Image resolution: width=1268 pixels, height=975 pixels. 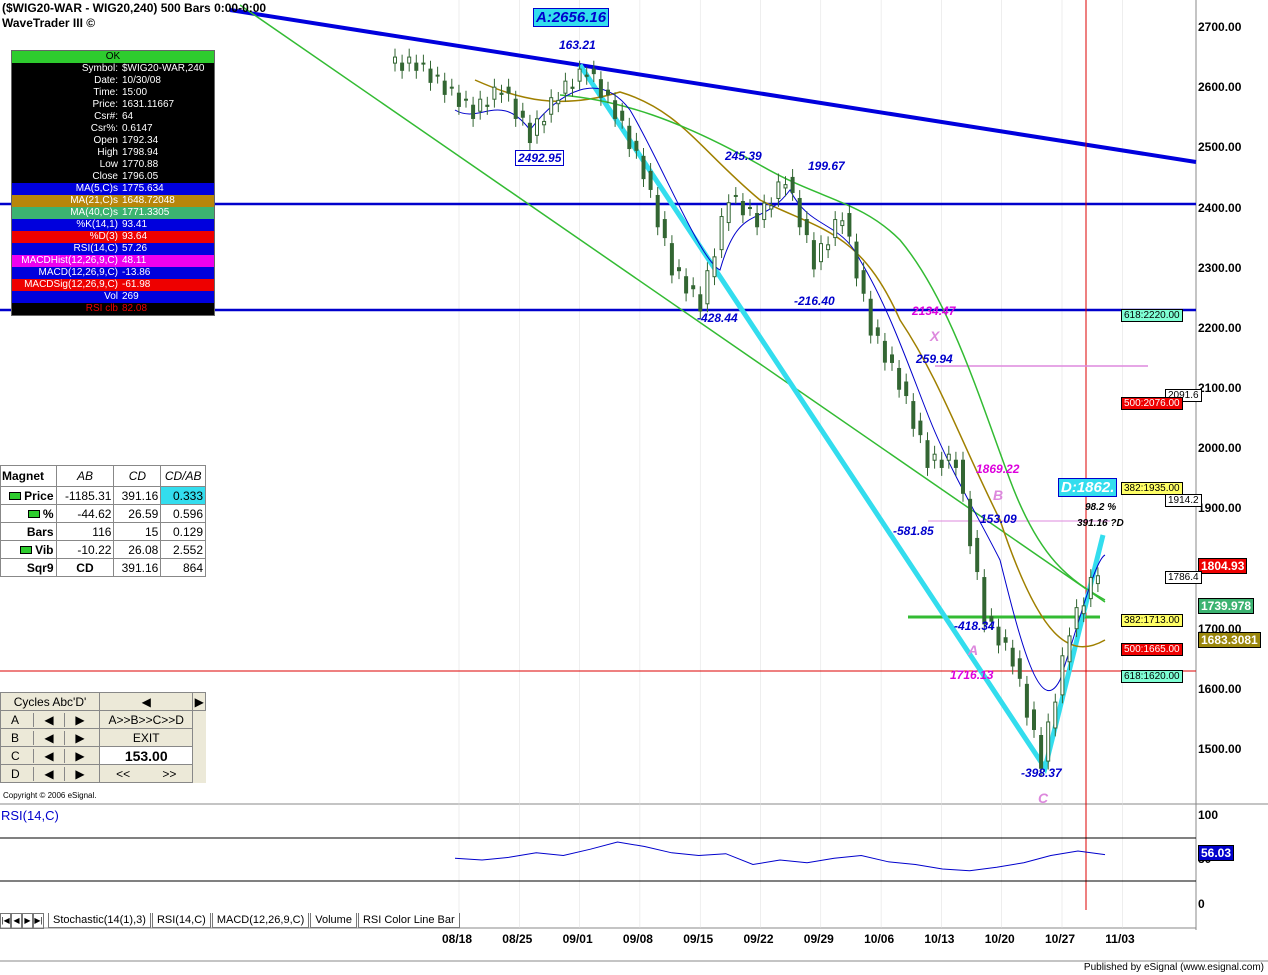 What do you see at coordinates (1041, 773) in the screenshot?
I see `label-neg-398: -398.37` at bounding box center [1041, 773].